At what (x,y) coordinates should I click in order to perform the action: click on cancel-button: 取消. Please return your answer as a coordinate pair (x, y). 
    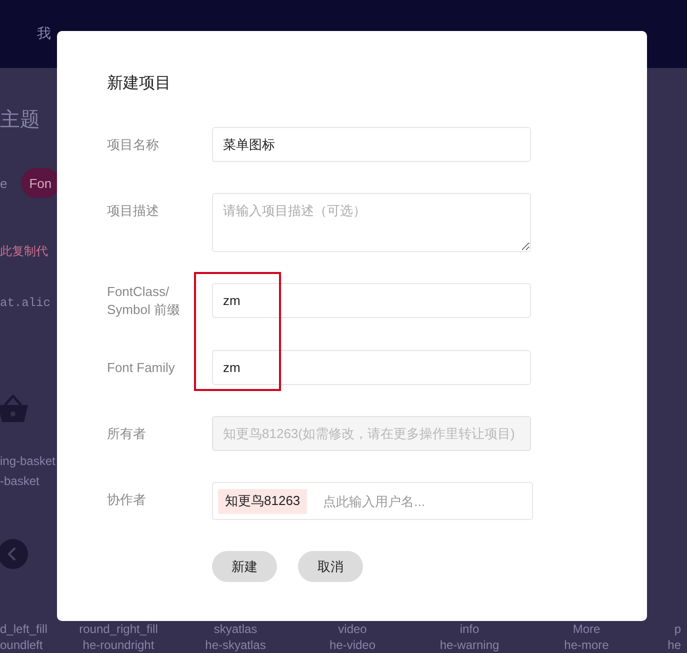
    Looking at the image, I should click on (330, 566).